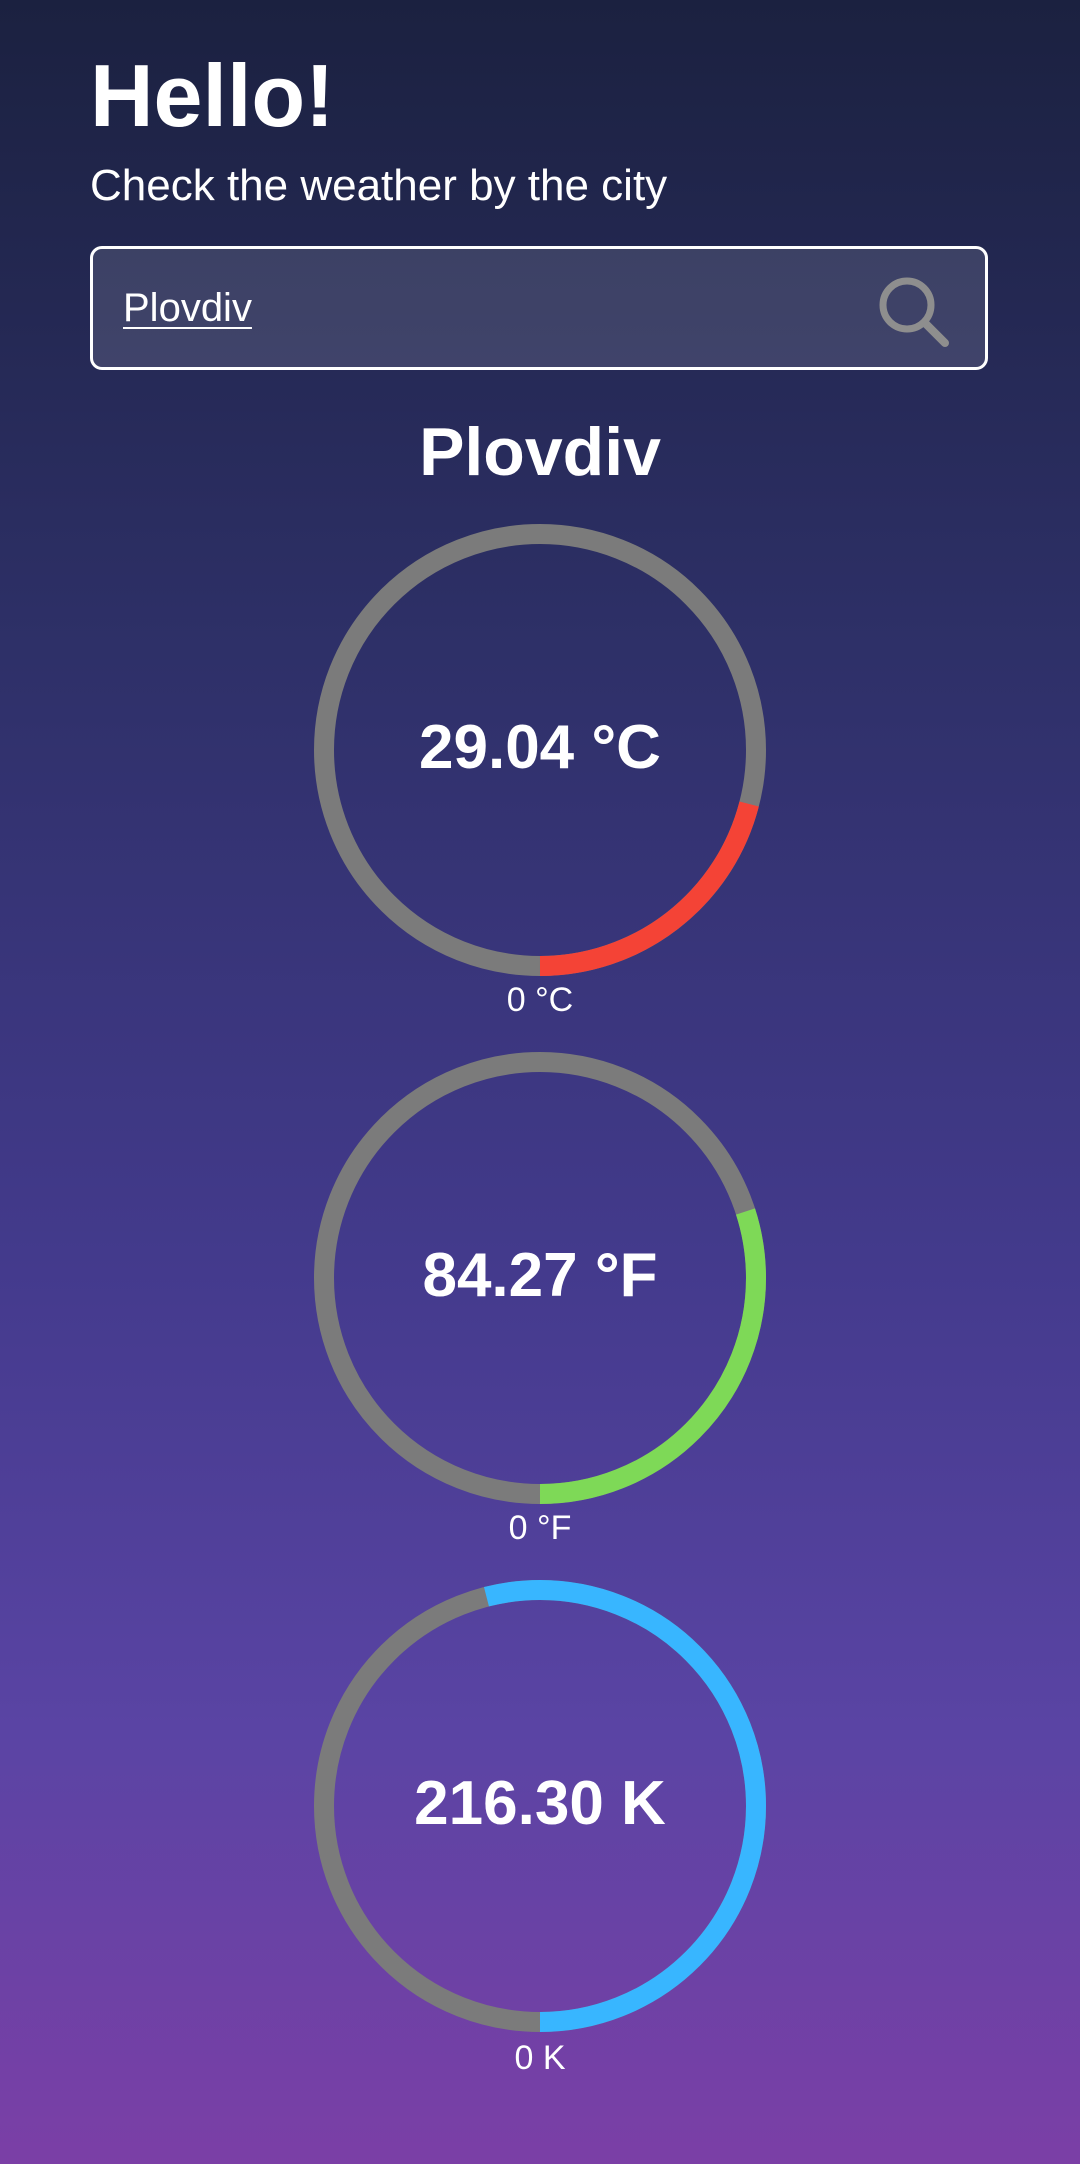  I want to click on fahrenheit-gauge: 84.27 °F, so click(540, 1278).